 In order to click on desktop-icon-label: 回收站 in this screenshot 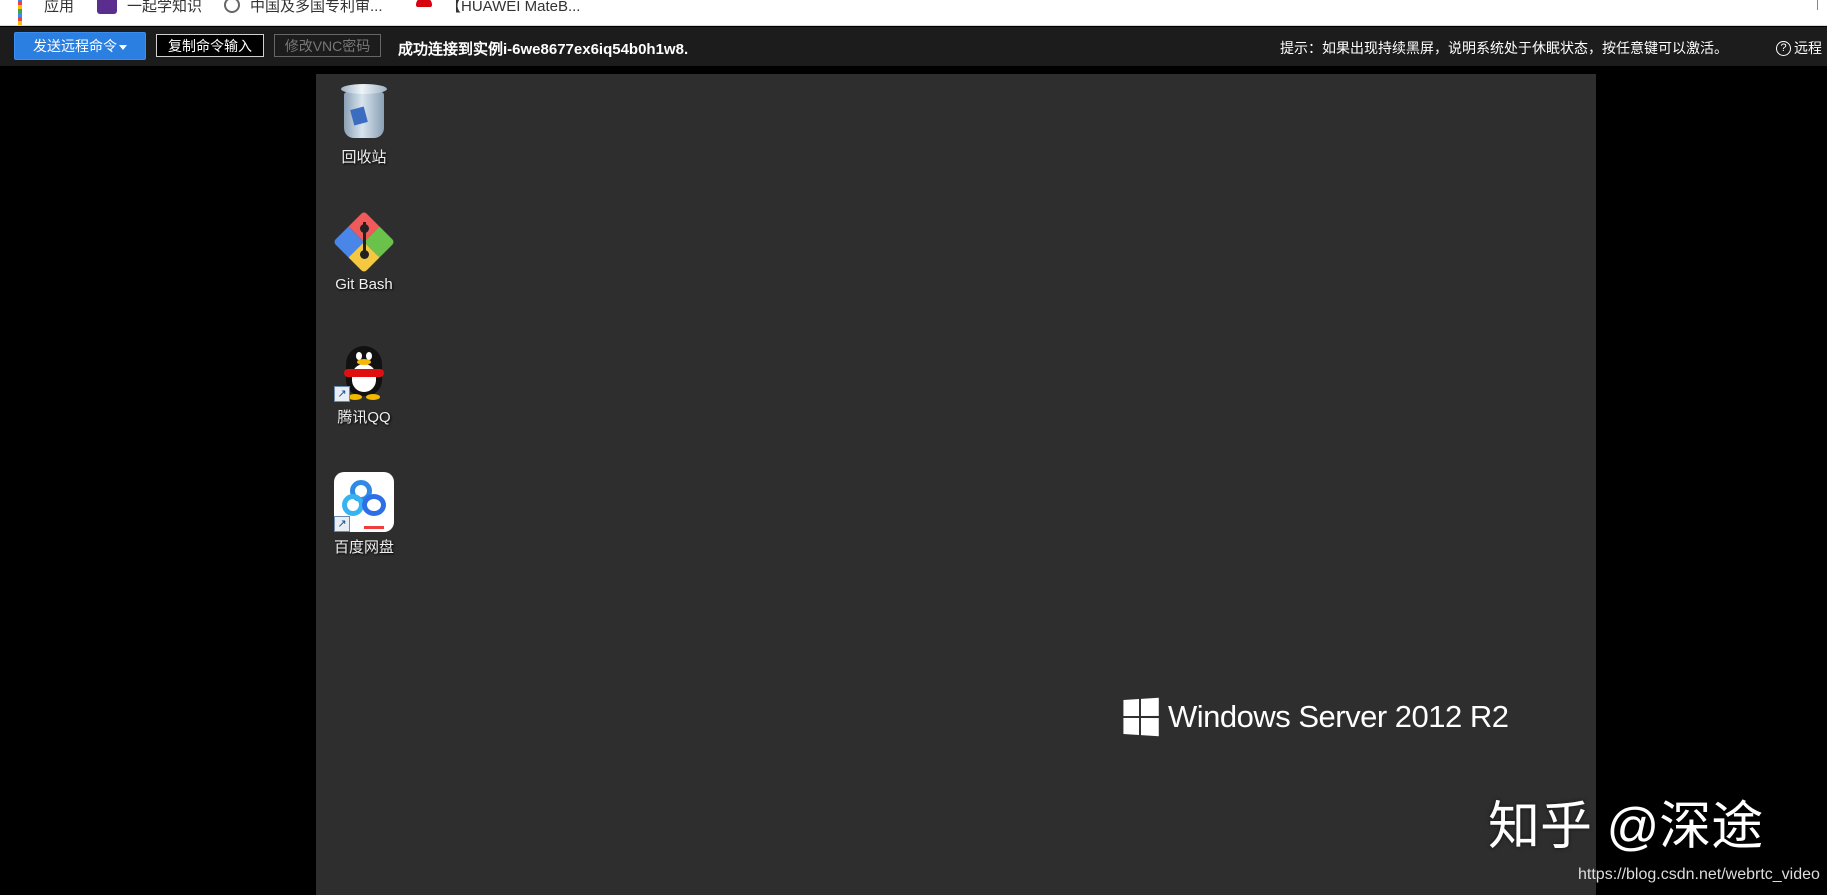, I will do `click(364, 157)`.